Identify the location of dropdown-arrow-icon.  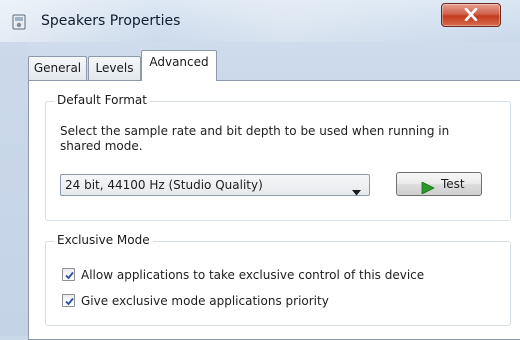
(356, 192).